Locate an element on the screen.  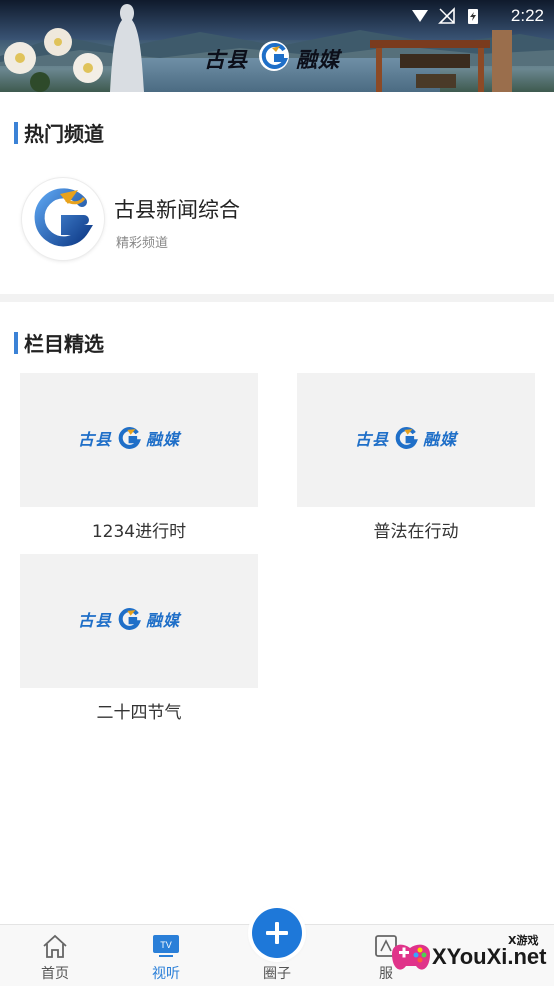
channel-logo is located at coordinates (63, 219).